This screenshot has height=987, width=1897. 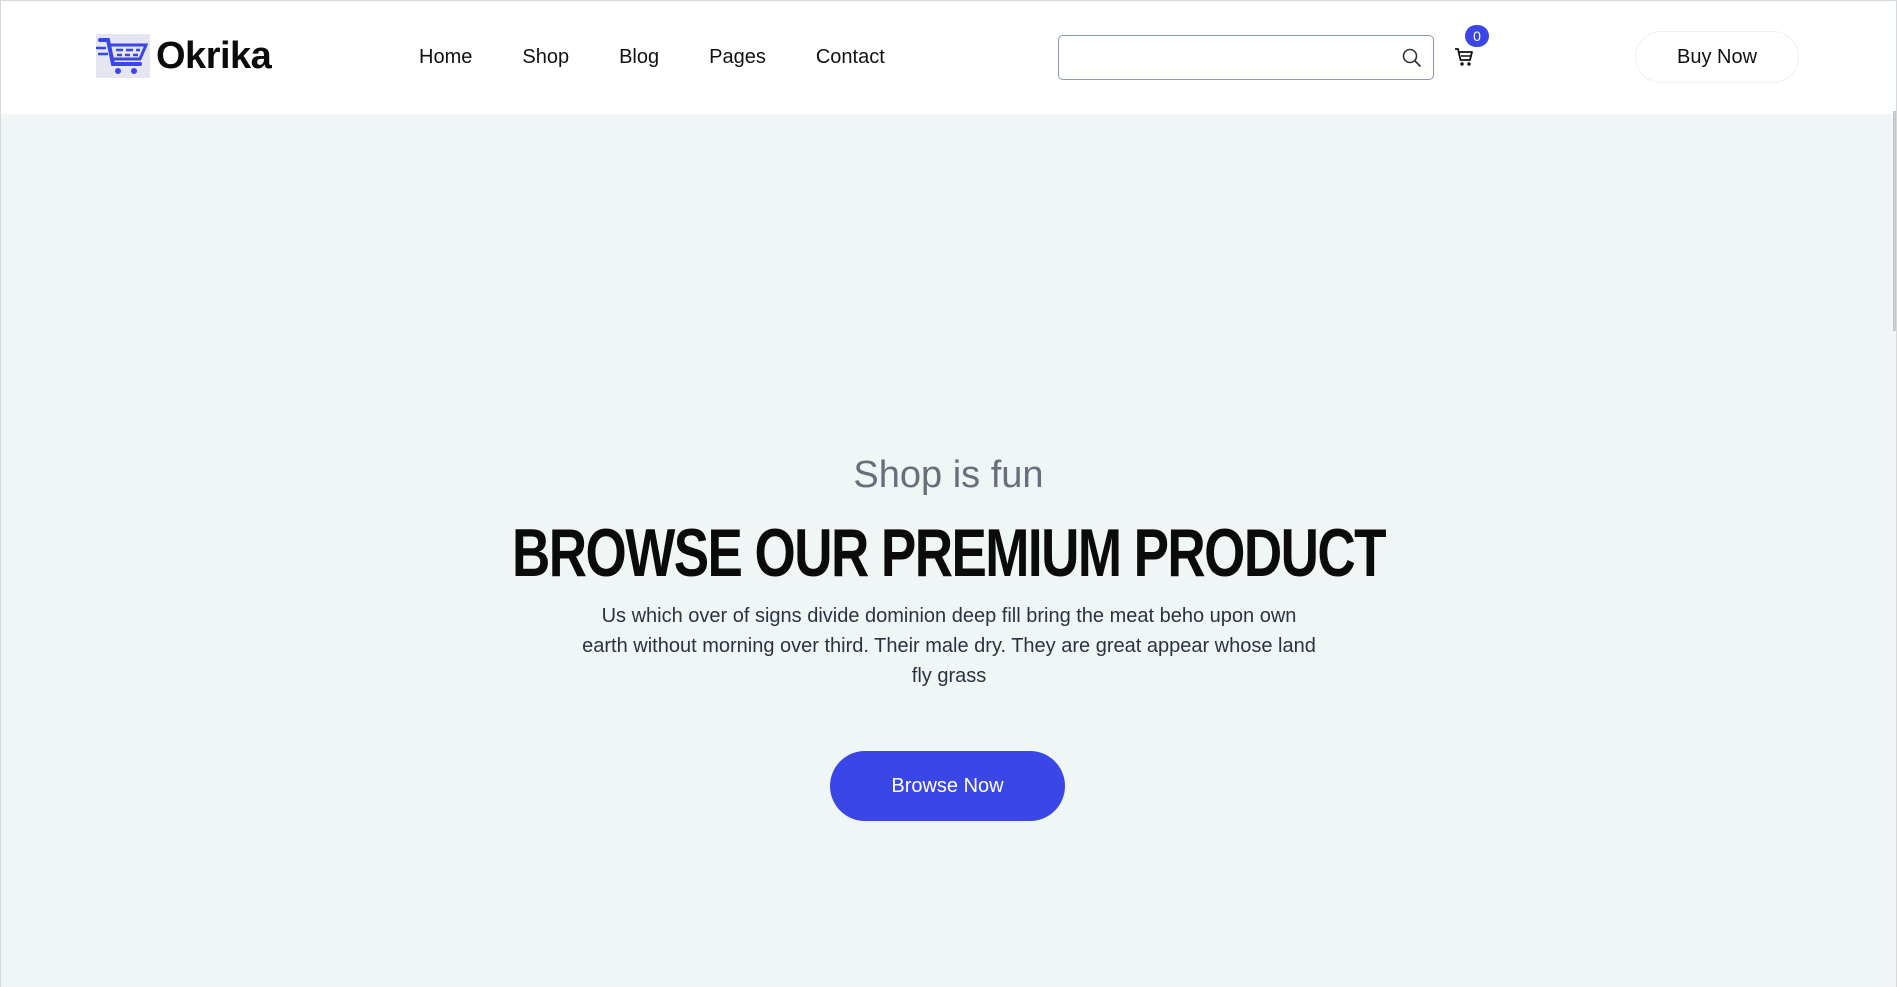 What do you see at coordinates (949, 553) in the screenshot?
I see `hero-title: BROWSE OUR PREMIUM PRODUCT` at bounding box center [949, 553].